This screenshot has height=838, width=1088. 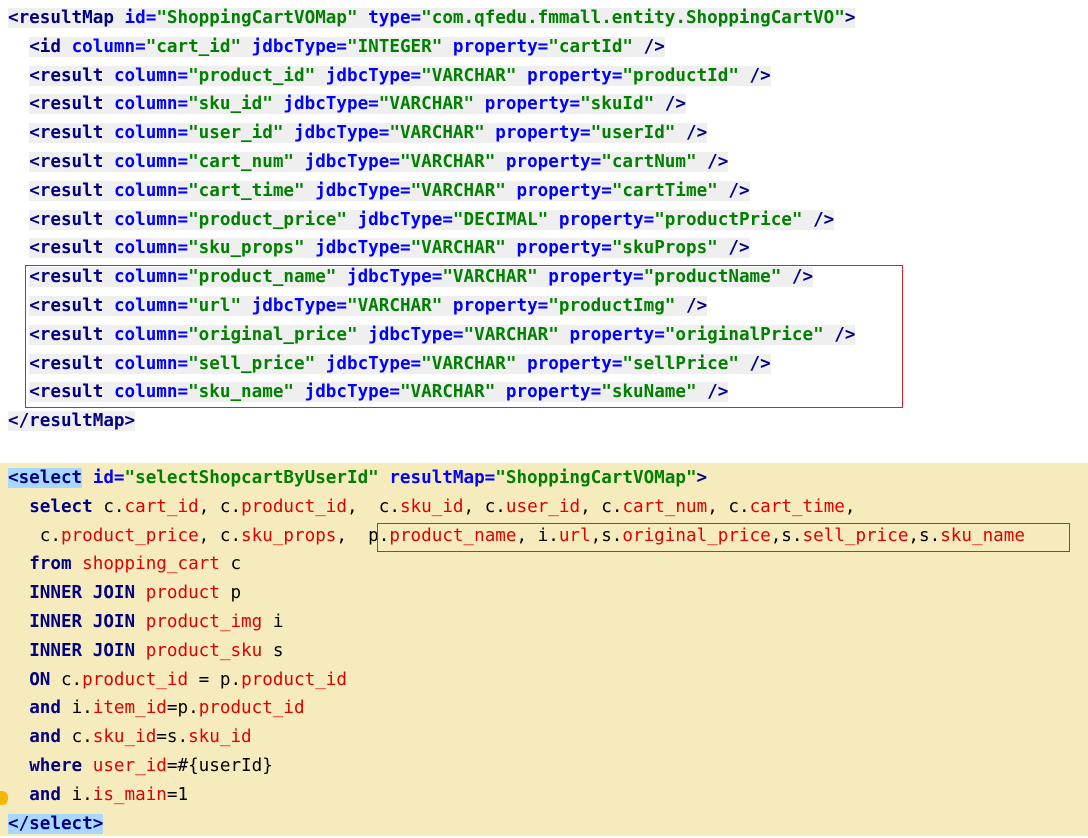 I want to click on code-token: i., so click(x=82, y=708).